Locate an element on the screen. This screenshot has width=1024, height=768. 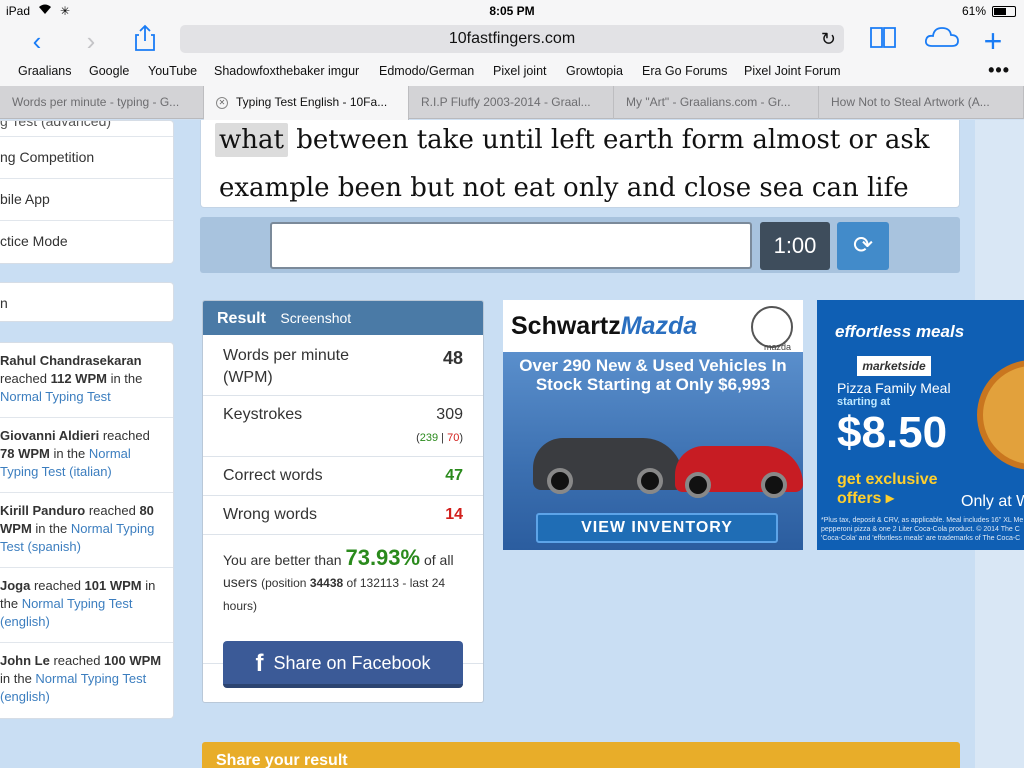
share-result-header: Share your result is located at coordinates (581, 755).